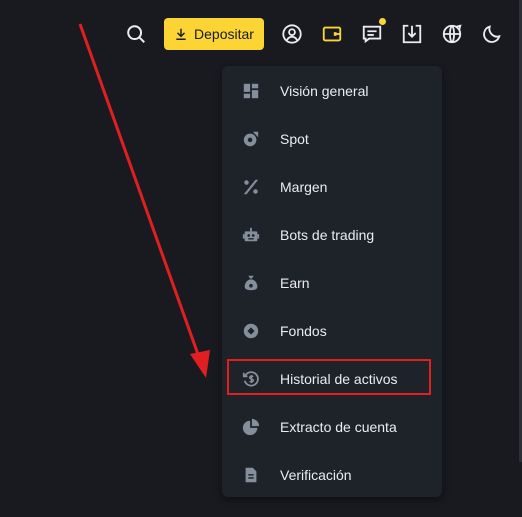 The width and height of the screenshot is (522, 517). Describe the element at coordinates (251, 475) in the screenshot. I see `document-icon` at that location.